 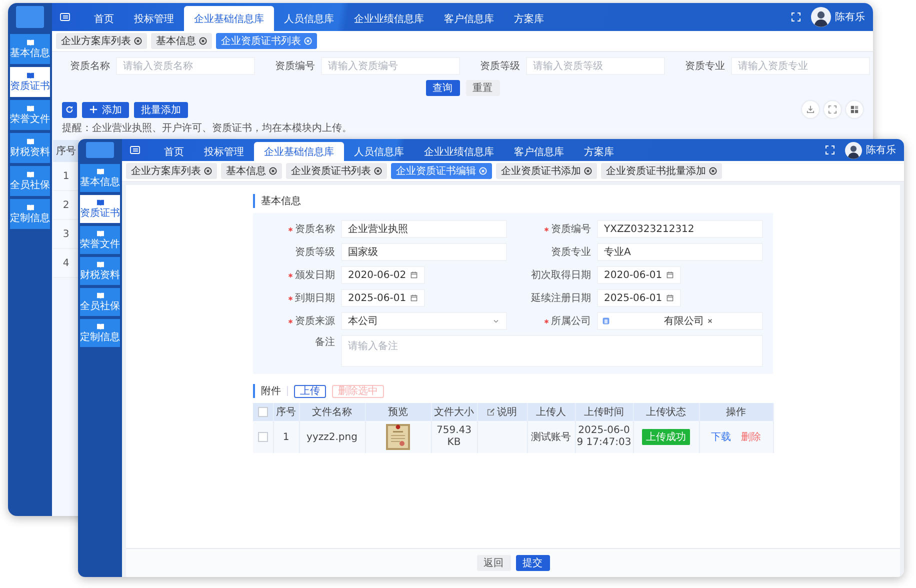 I want to click on refresh-button, so click(x=69, y=110).